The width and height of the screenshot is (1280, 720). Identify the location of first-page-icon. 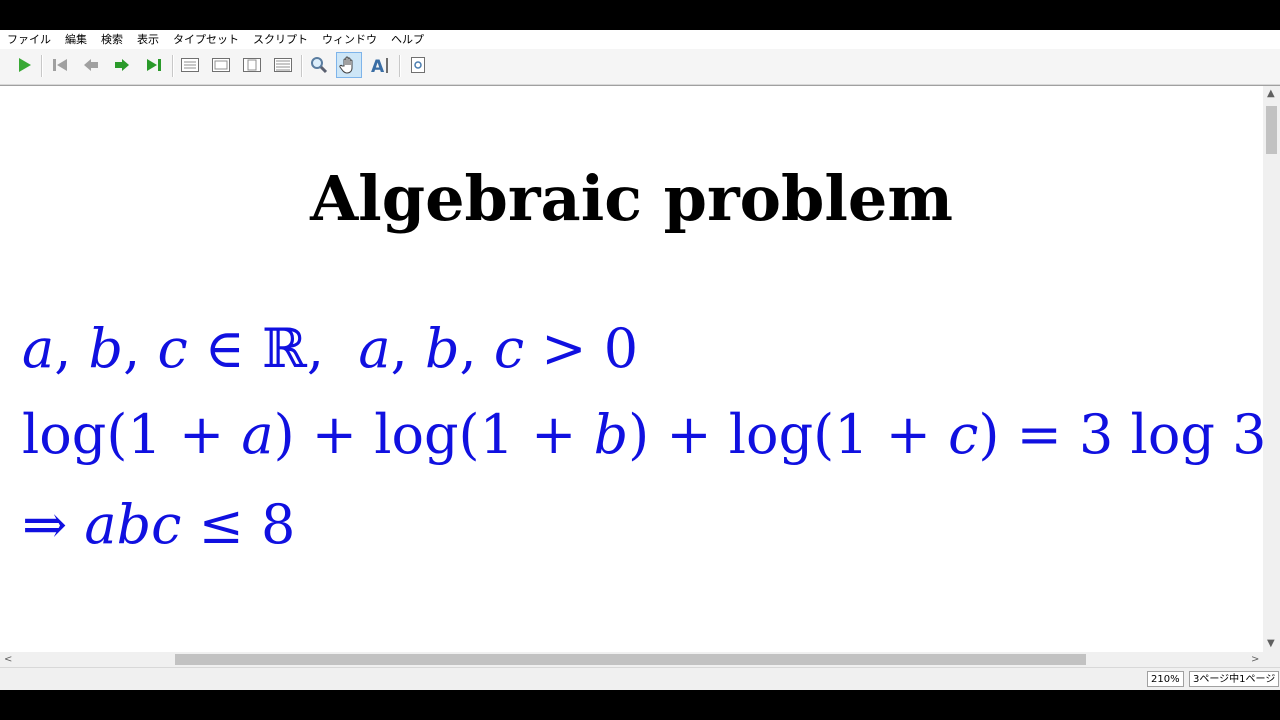
(60, 65).